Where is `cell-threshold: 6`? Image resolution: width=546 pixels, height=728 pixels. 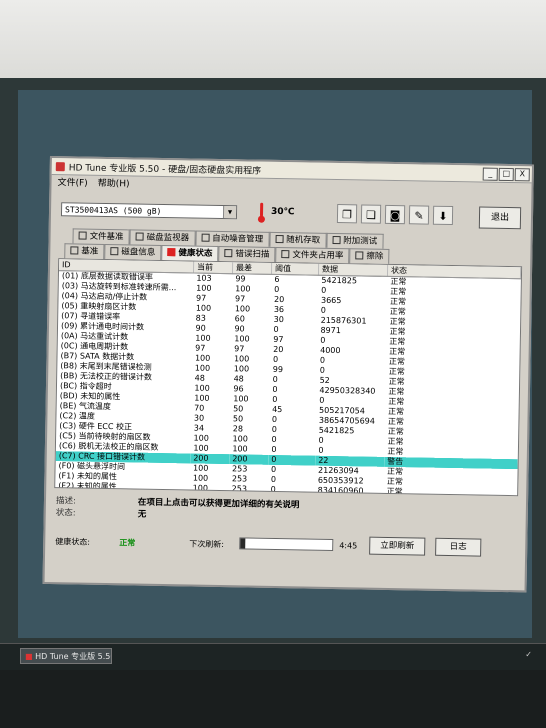 cell-threshold: 6 is located at coordinates (277, 279).